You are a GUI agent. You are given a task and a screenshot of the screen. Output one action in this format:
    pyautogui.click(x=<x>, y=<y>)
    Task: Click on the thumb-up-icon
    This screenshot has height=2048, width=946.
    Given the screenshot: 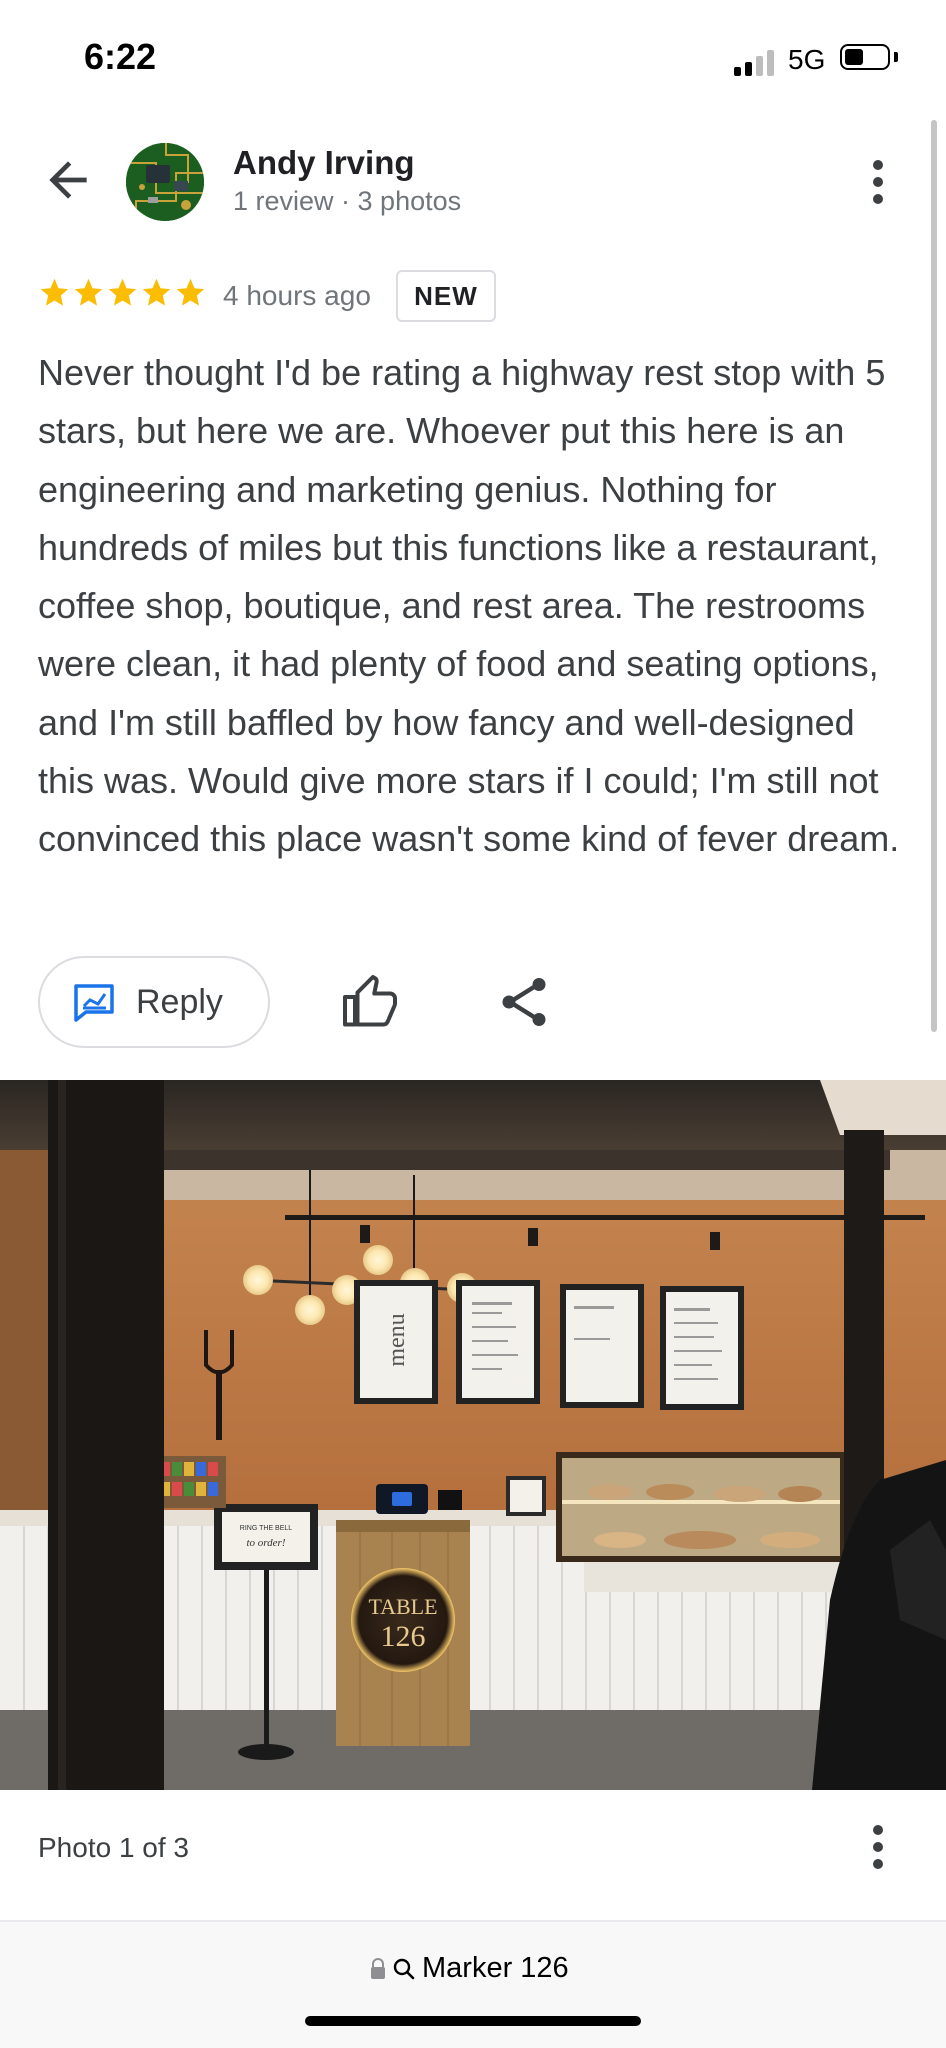 What is the action you would take?
    pyautogui.click(x=370, y=1001)
    